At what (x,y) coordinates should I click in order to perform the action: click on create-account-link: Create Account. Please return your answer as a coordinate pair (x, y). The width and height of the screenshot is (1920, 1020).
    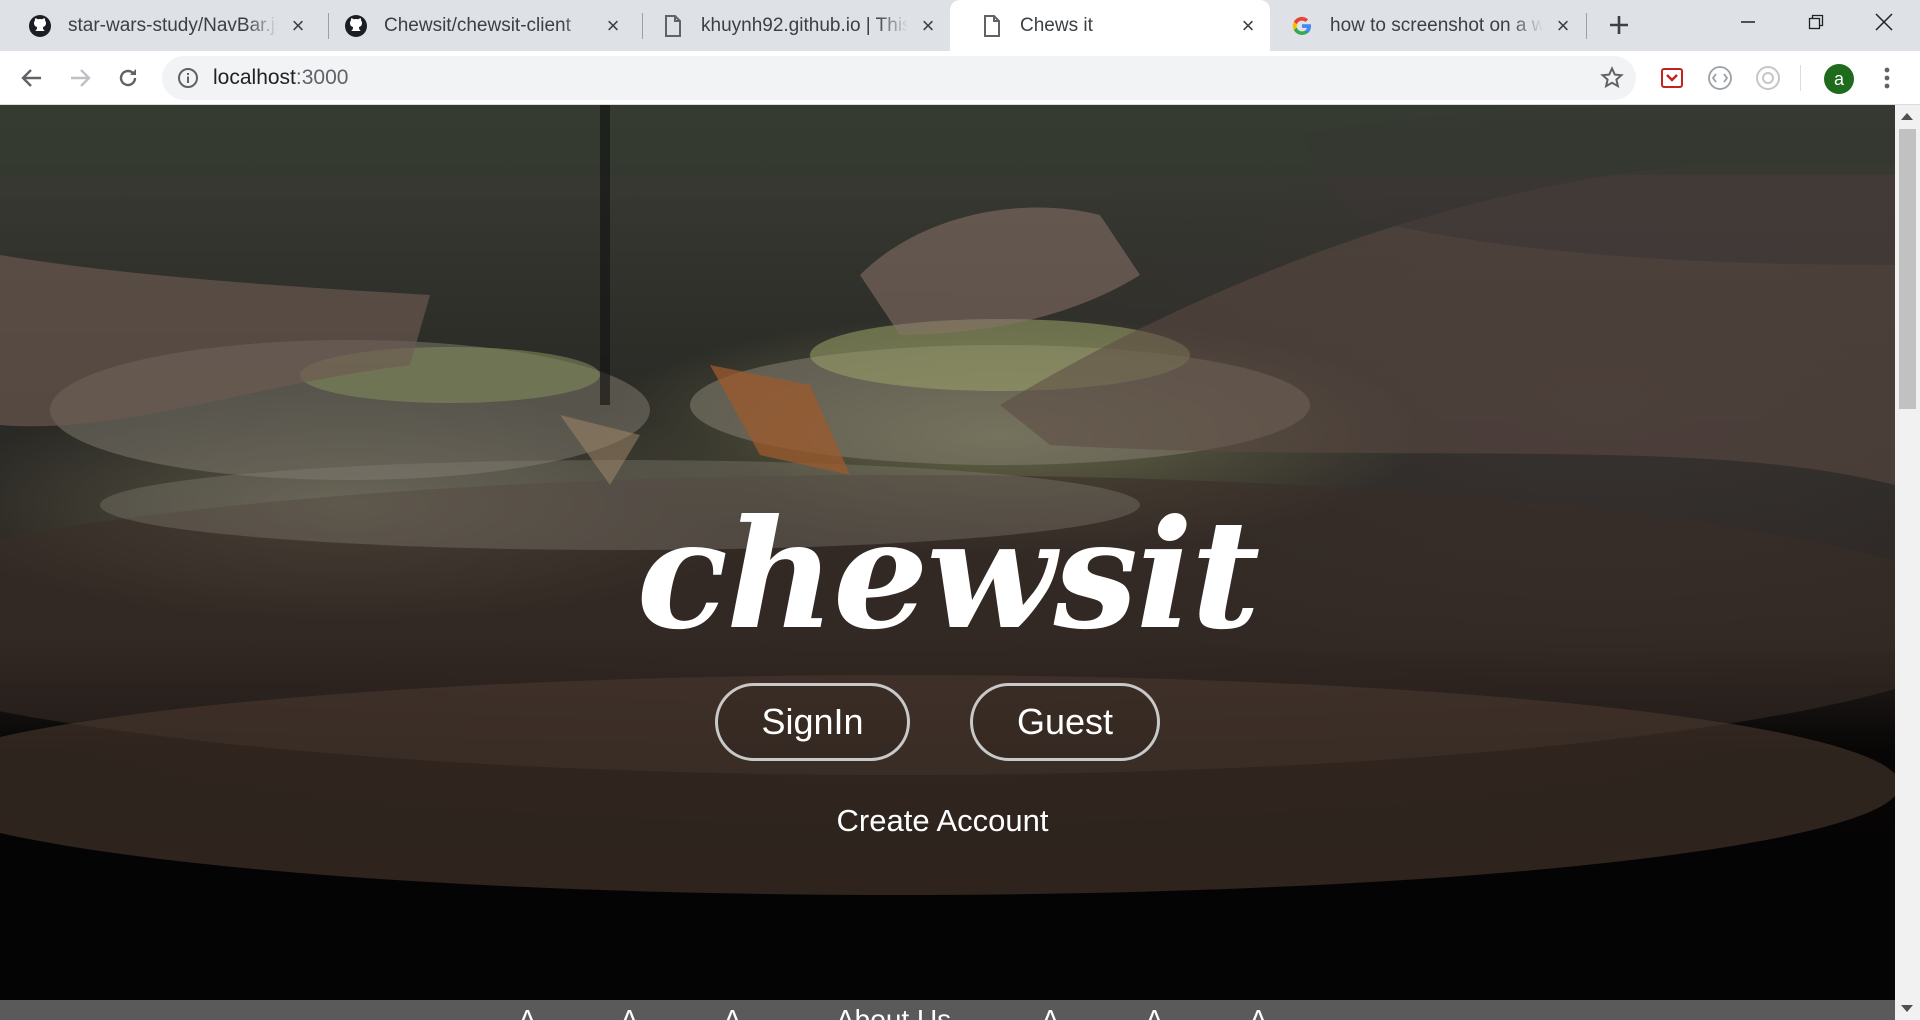
    Looking at the image, I should click on (942, 821).